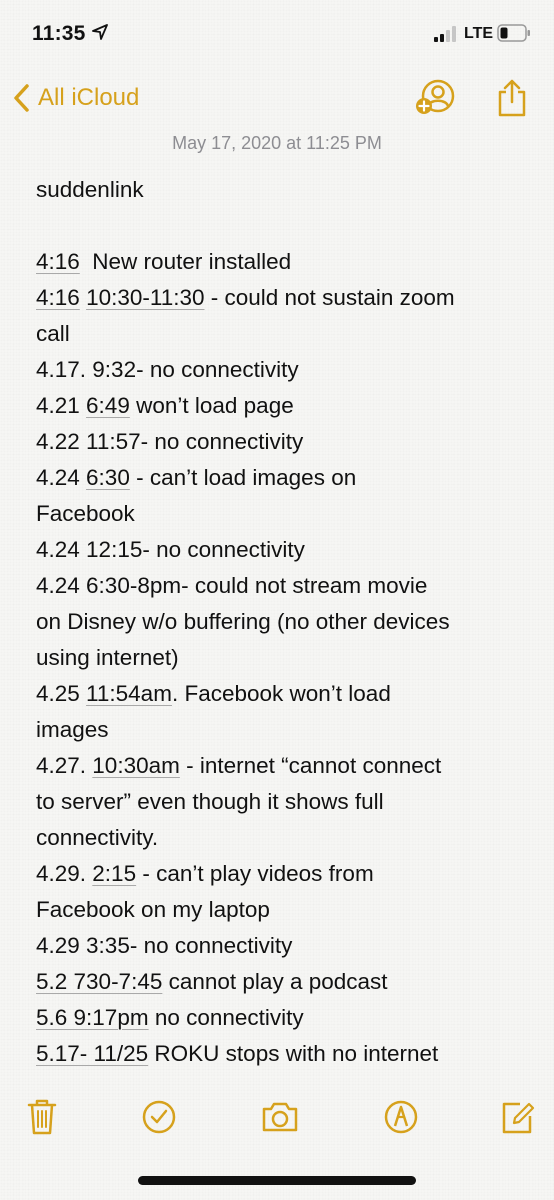 The image size is (554, 1200). What do you see at coordinates (72, 729) in the screenshot?
I see `note-text: images` at bounding box center [72, 729].